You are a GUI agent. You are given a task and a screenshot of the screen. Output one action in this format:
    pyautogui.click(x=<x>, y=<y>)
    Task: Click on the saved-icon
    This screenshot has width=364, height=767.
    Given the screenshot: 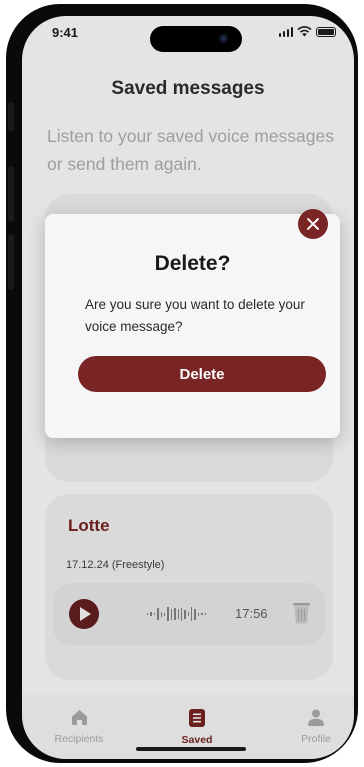 What is the action you would take?
    pyautogui.click(x=197, y=718)
    